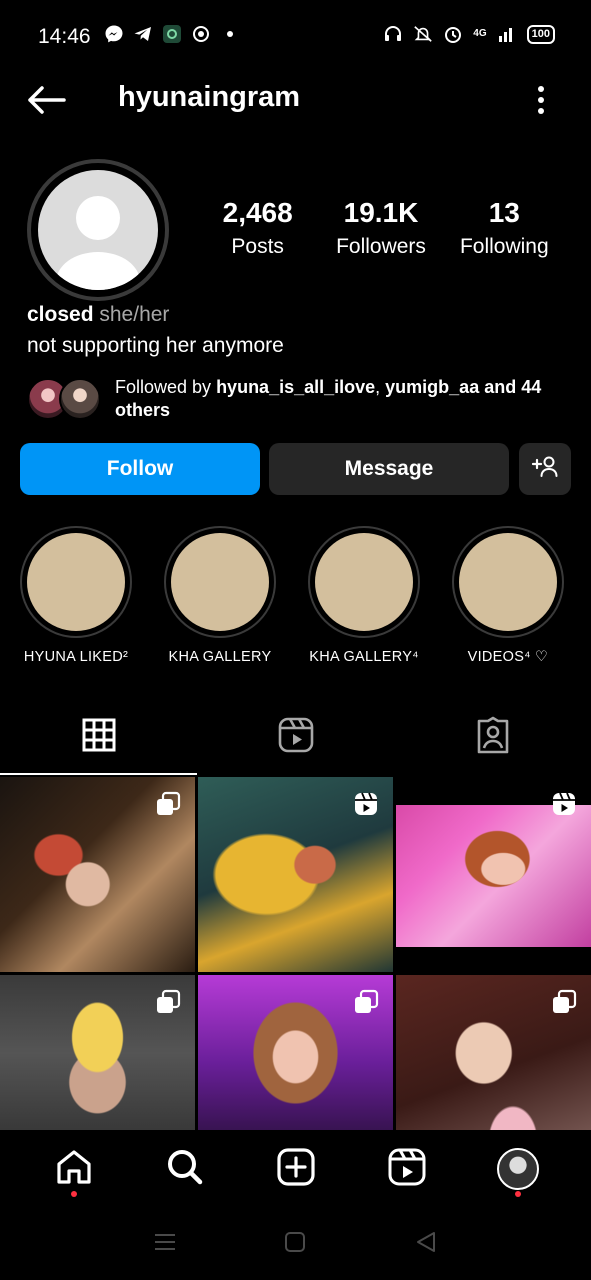  I want to click on story-highlight: KHA GALLERY⁴, so click(364, 595).